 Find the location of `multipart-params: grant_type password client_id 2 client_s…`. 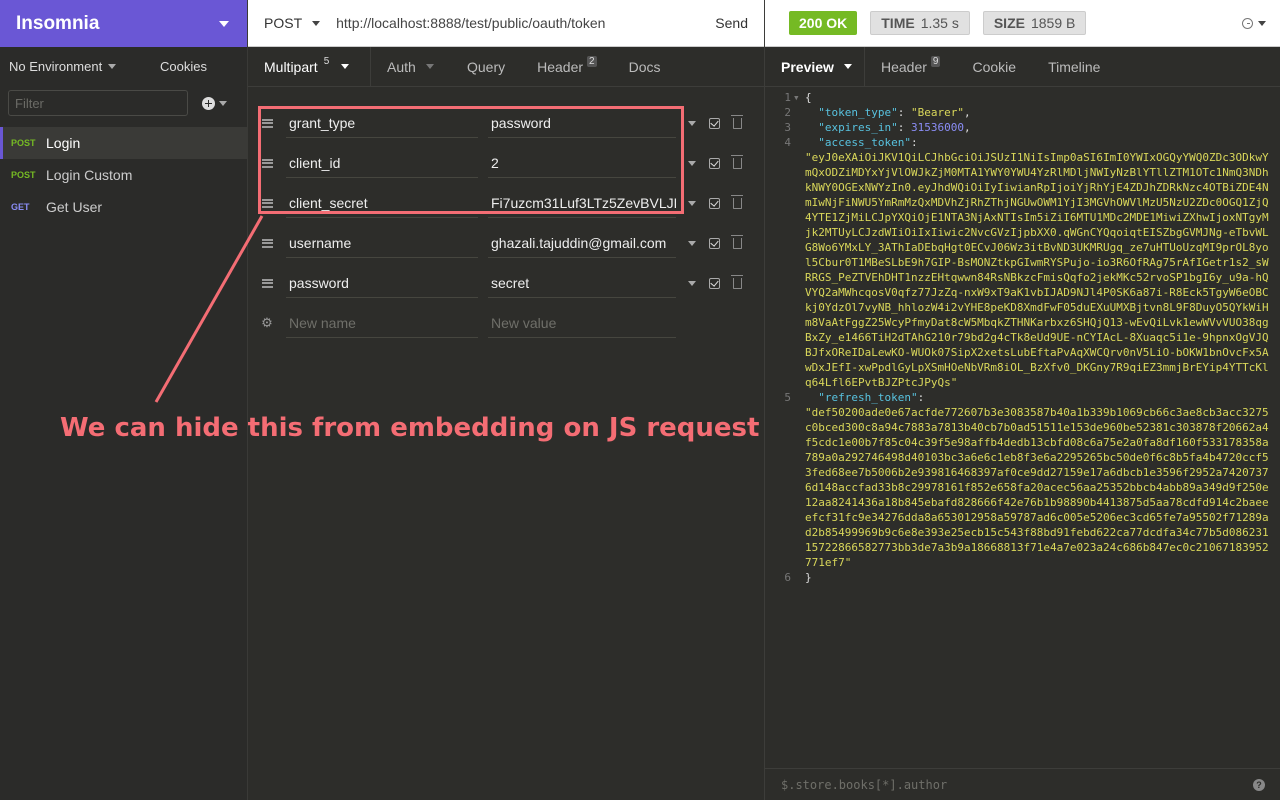

multipart-params: grant_type password client_id 2 client_s… is located at coordinates (506, 215).